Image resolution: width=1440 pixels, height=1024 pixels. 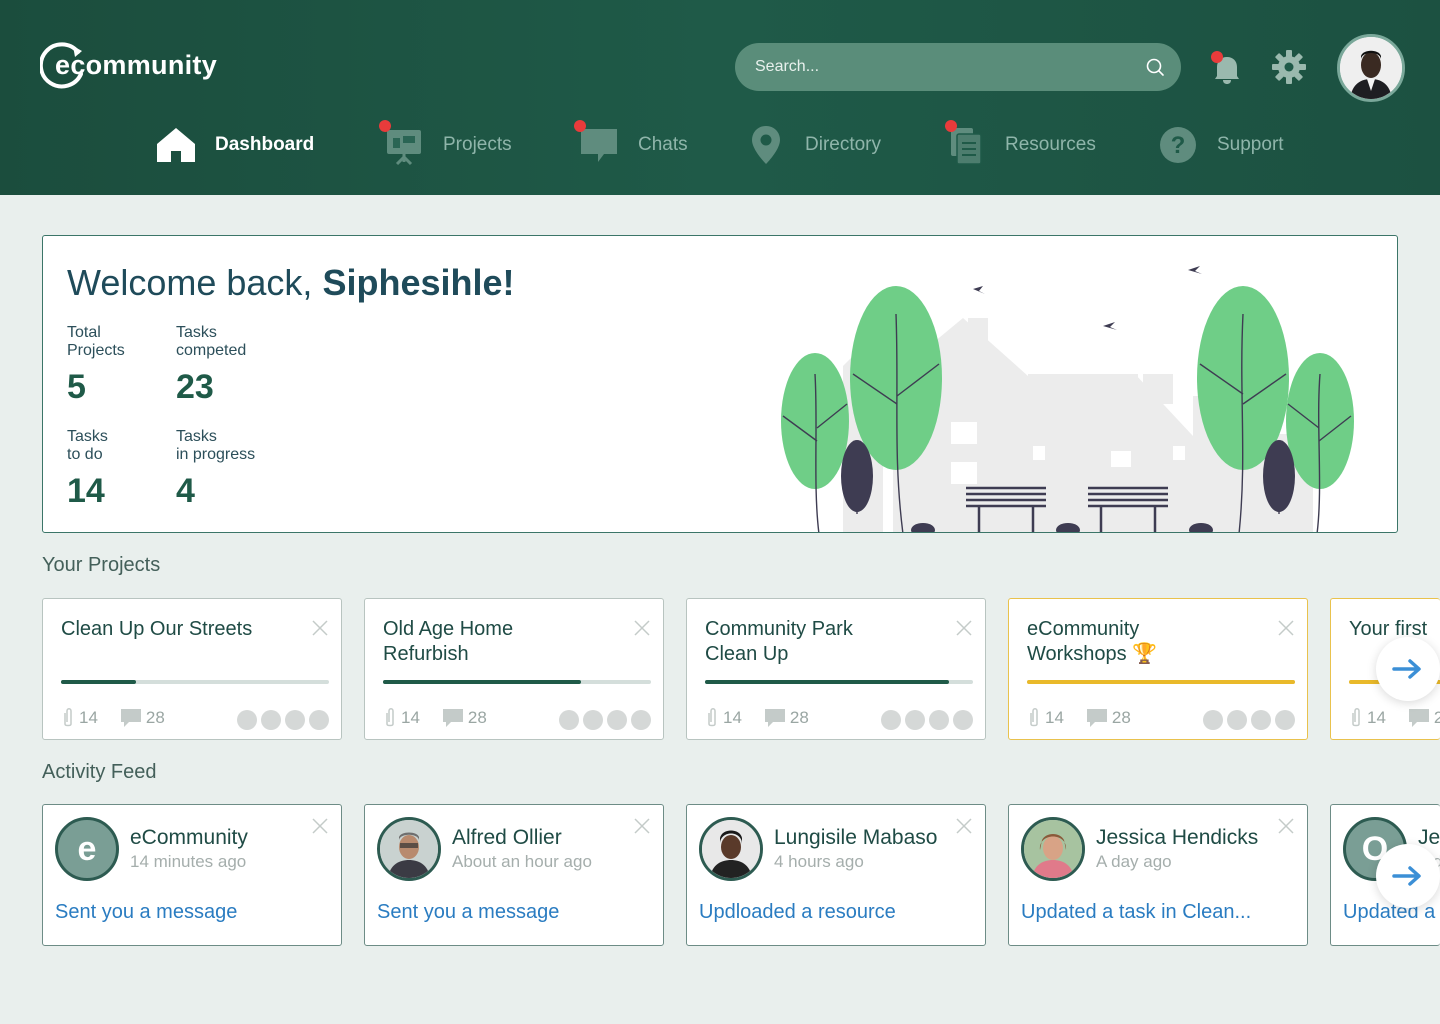 I want to click on project-title: eCommunity Workshops 🏆, so click(x=1092, y=641).